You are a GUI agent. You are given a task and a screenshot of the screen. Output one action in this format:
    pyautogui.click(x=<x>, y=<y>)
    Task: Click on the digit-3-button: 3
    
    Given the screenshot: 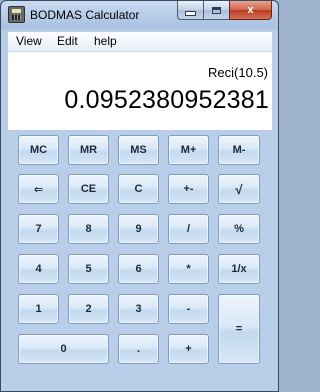 What is the action you would take?
    pyautogui.click(x=138, y=309)
    